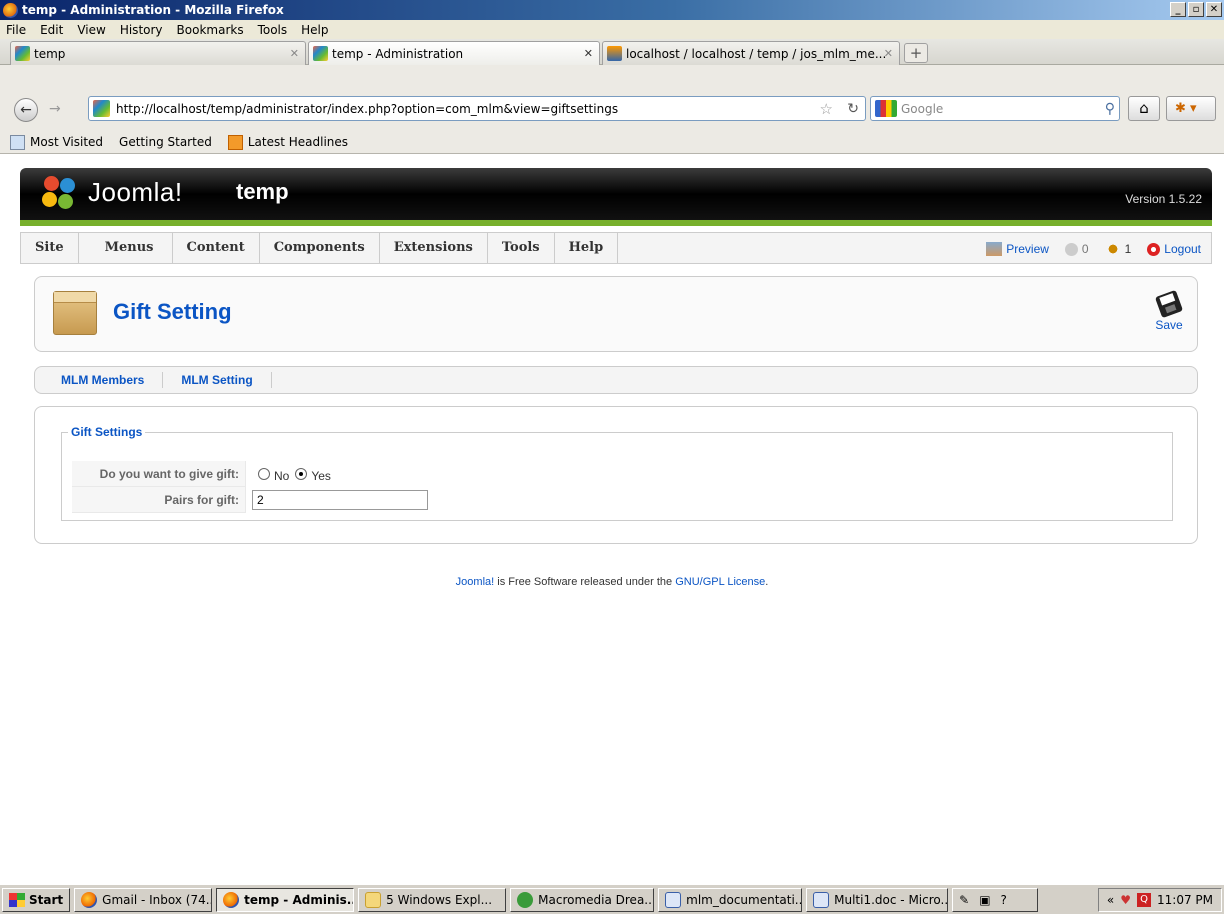 Image resolution: width=1224 pixels, height=914 pixels. I want to click on save-icon, so click(1169, 304).